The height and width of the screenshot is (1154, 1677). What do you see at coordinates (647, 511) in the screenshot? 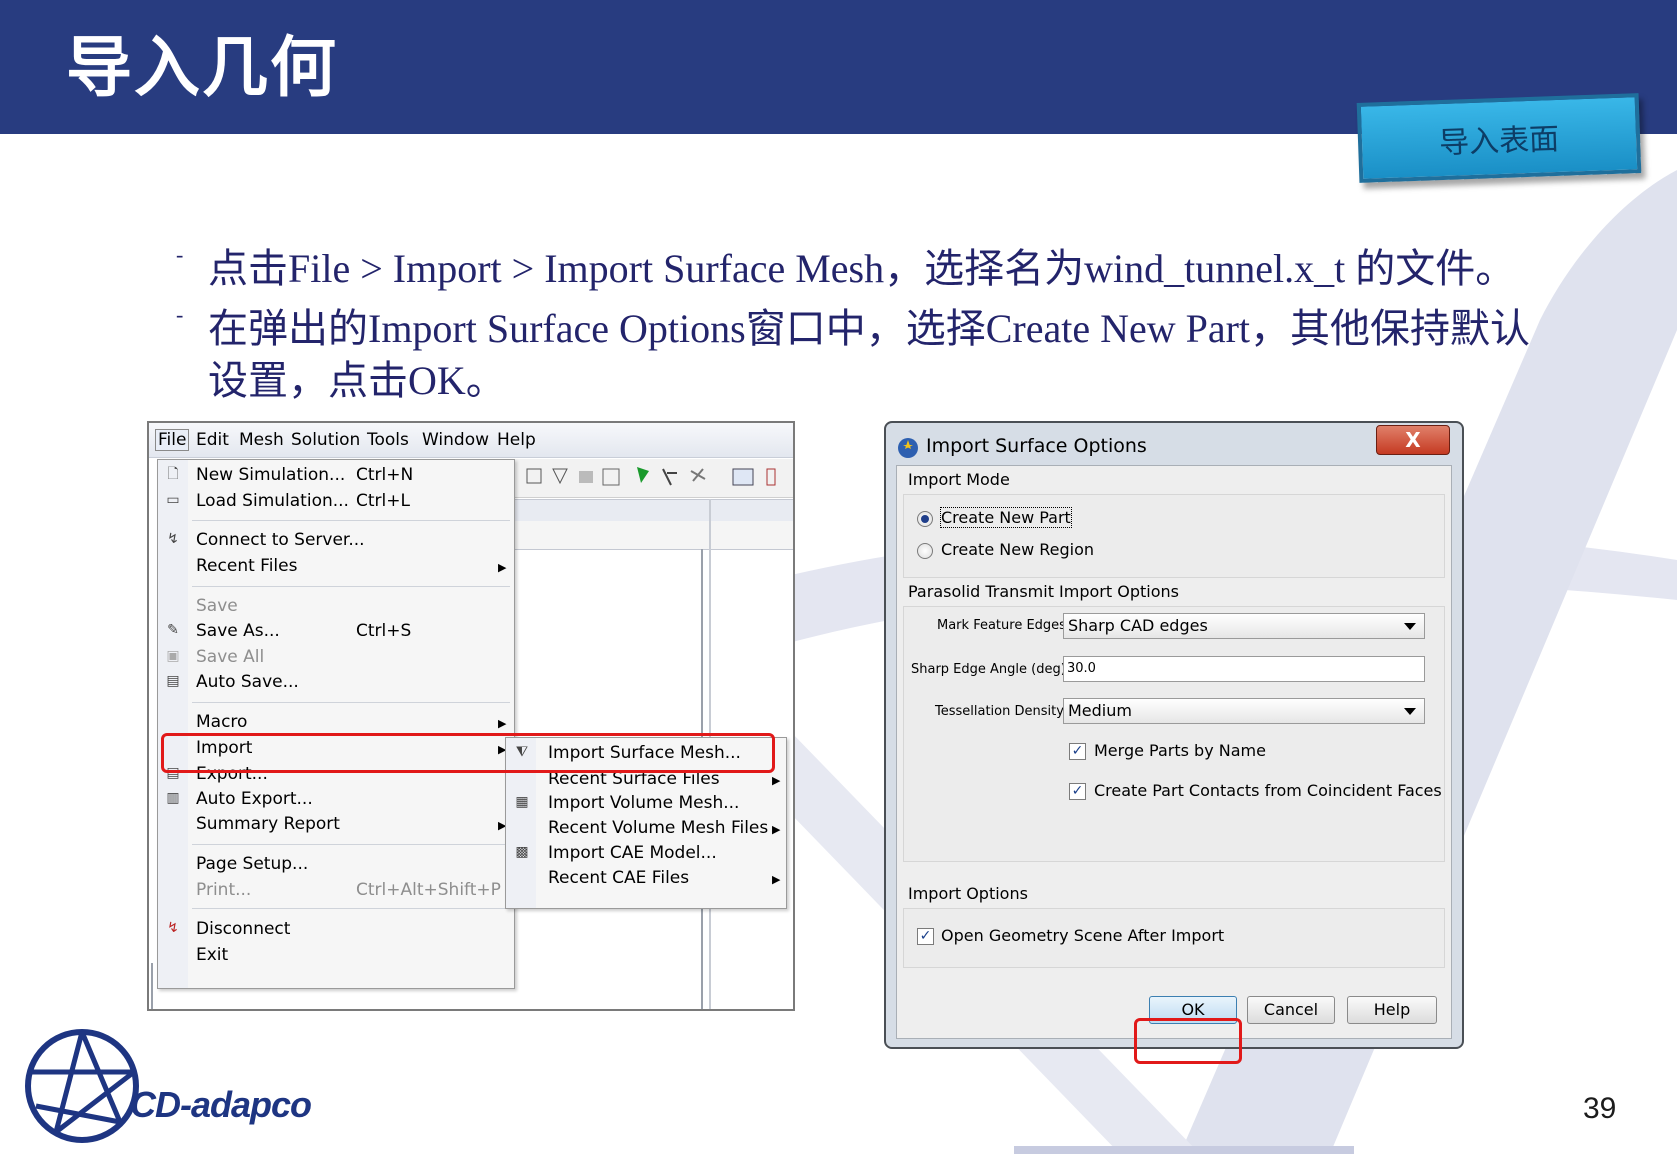
I see `panel-header` at bounding box center [647, 511].